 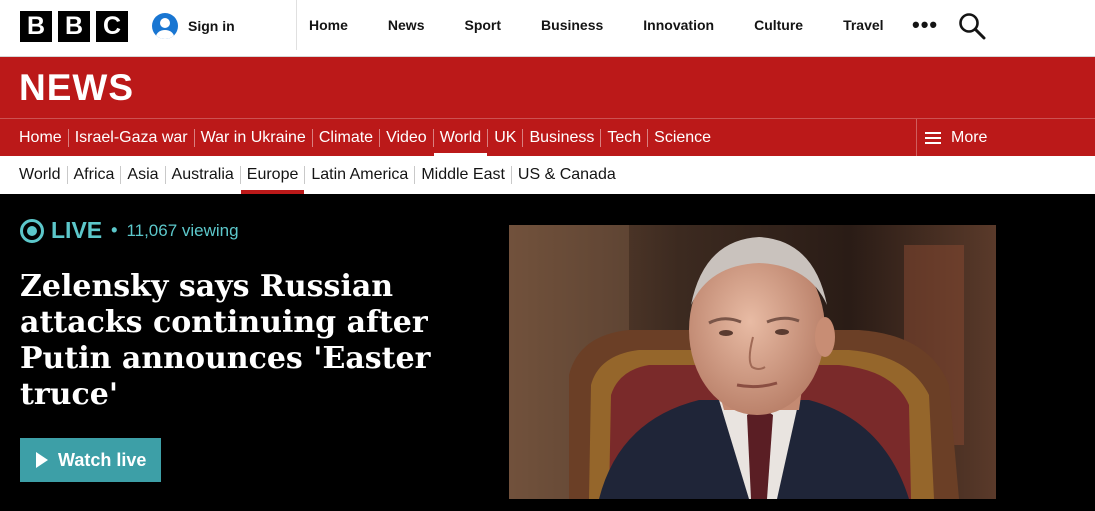 I want to click on sub-nav-europe: Europe, so click(x=273, y=180).